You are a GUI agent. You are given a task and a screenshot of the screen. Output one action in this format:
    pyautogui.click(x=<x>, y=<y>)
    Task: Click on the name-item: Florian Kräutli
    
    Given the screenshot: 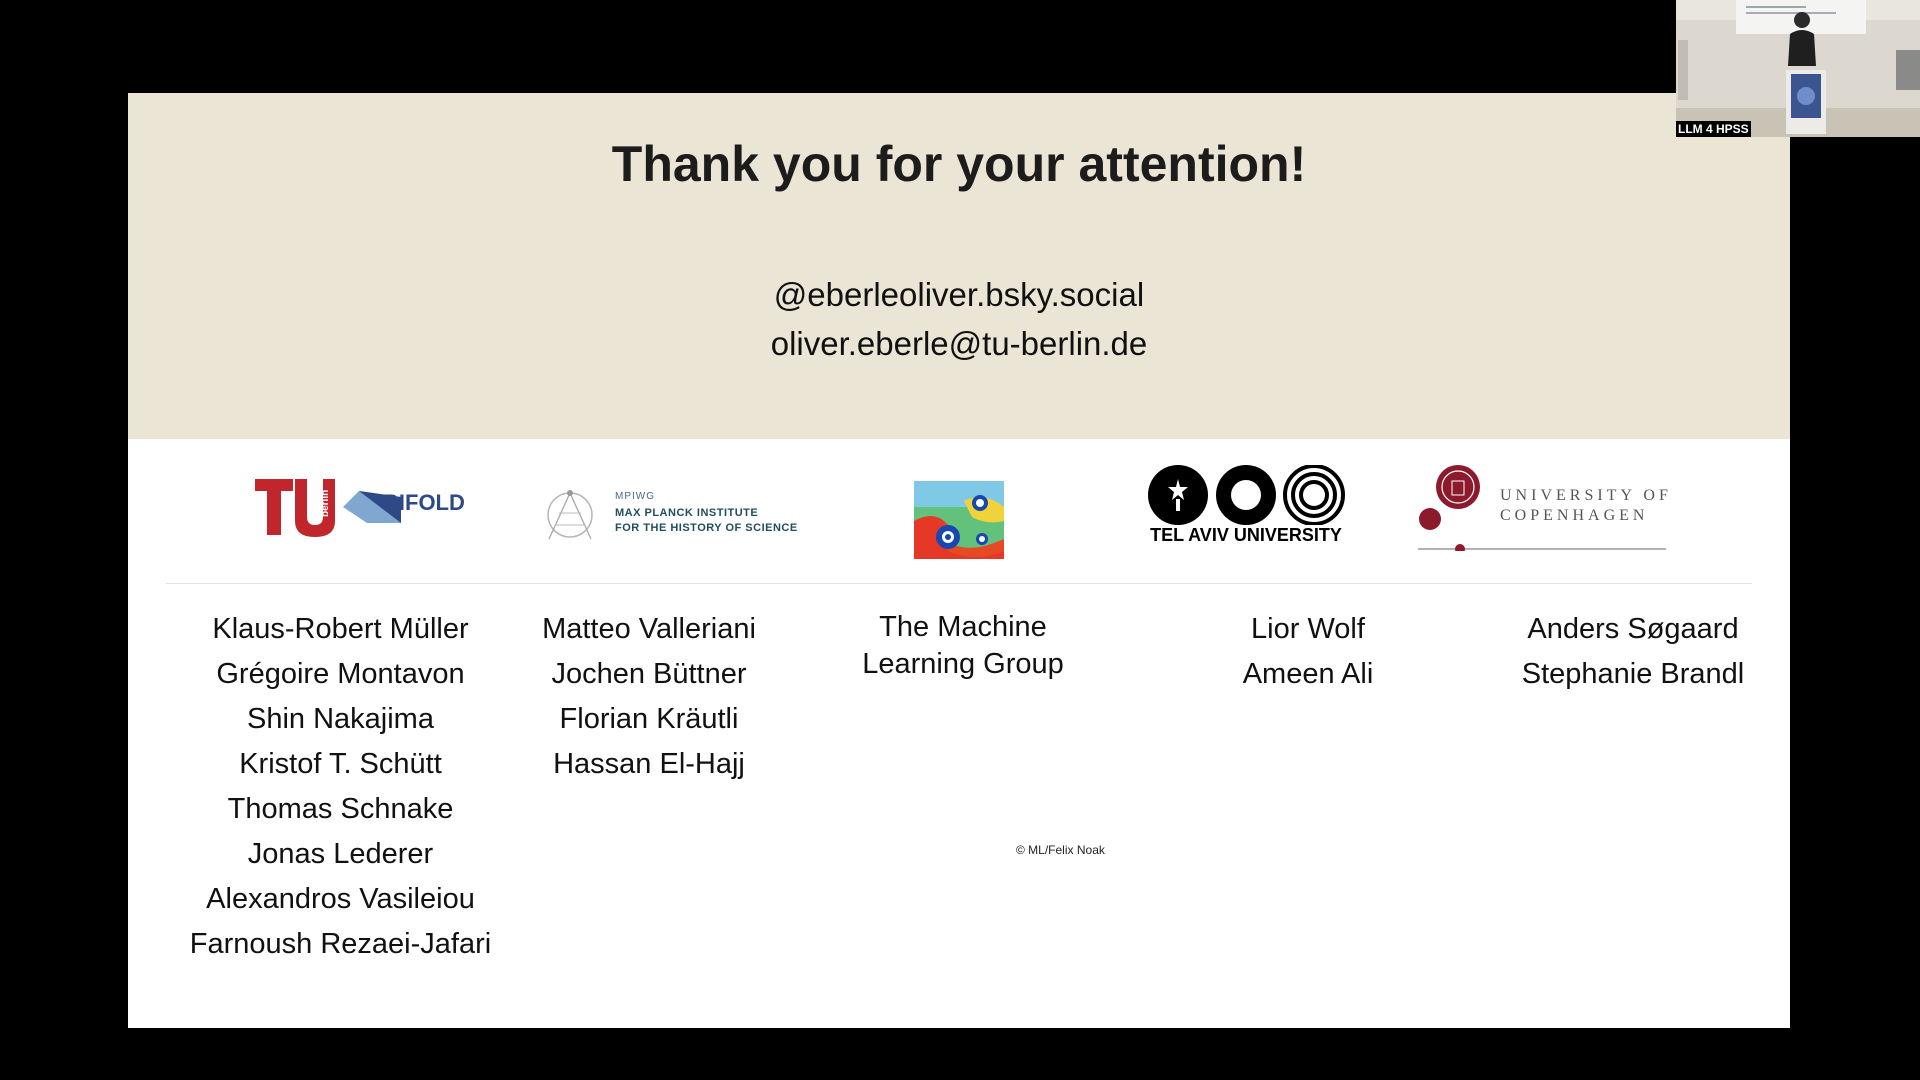 What is the action you would take?
    pyautogui.click(x=649, y=719)
    